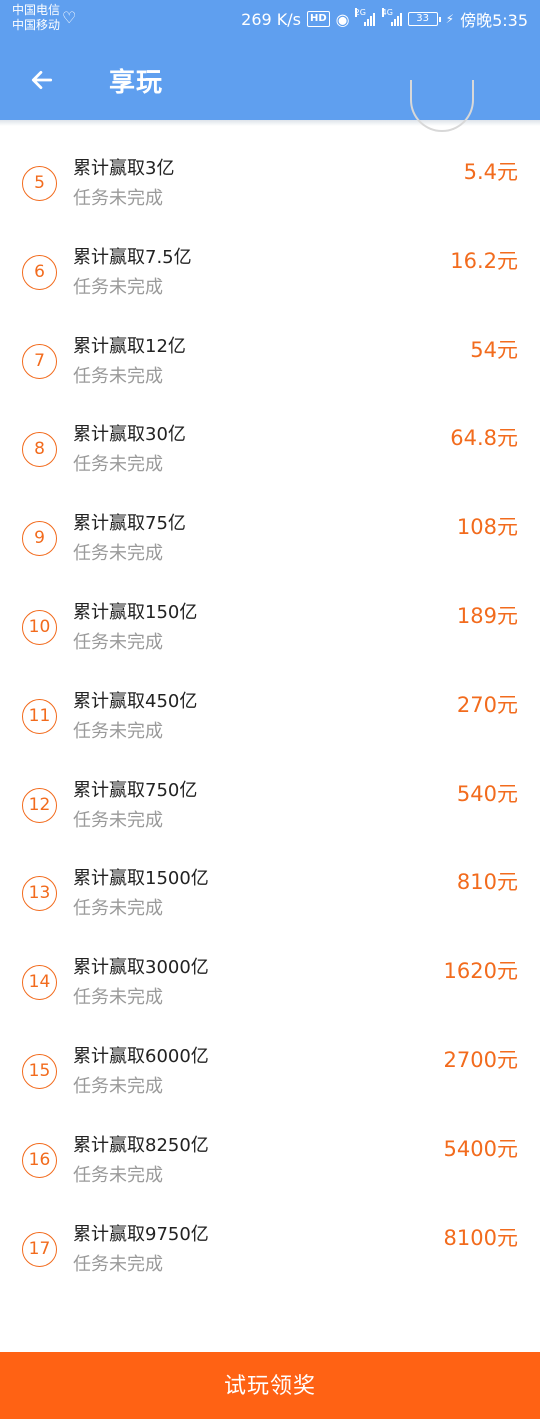 The height and width of the screenshot is (1419, 540). What do you see at coordinates (490, 172) in the screenshot?
I see `task-reward: 5.4元` at bounding box center [490, 172].